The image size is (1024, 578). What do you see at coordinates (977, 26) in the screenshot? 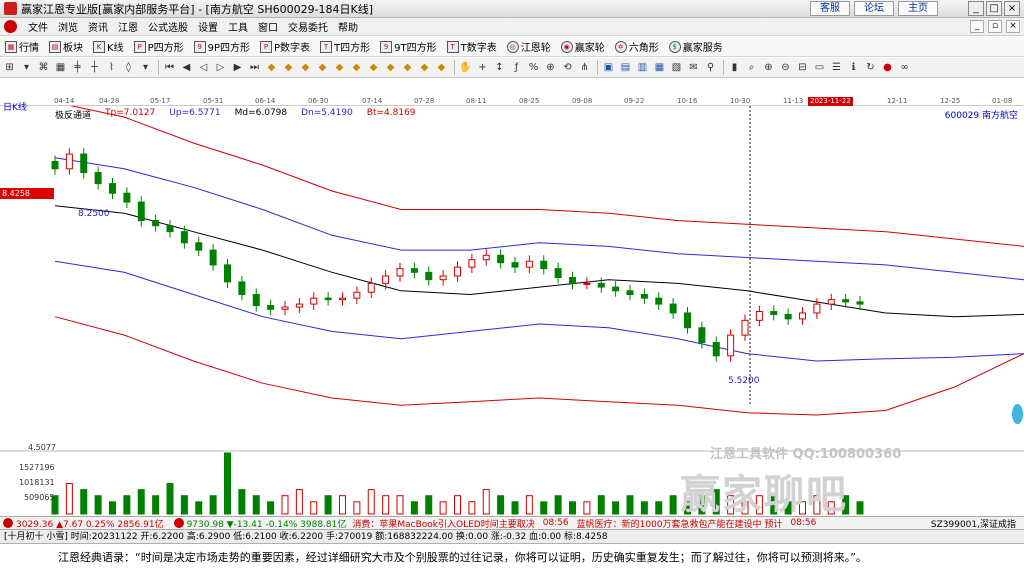
I see `child-minimize-icon: _` at bounding box center [977, 26].